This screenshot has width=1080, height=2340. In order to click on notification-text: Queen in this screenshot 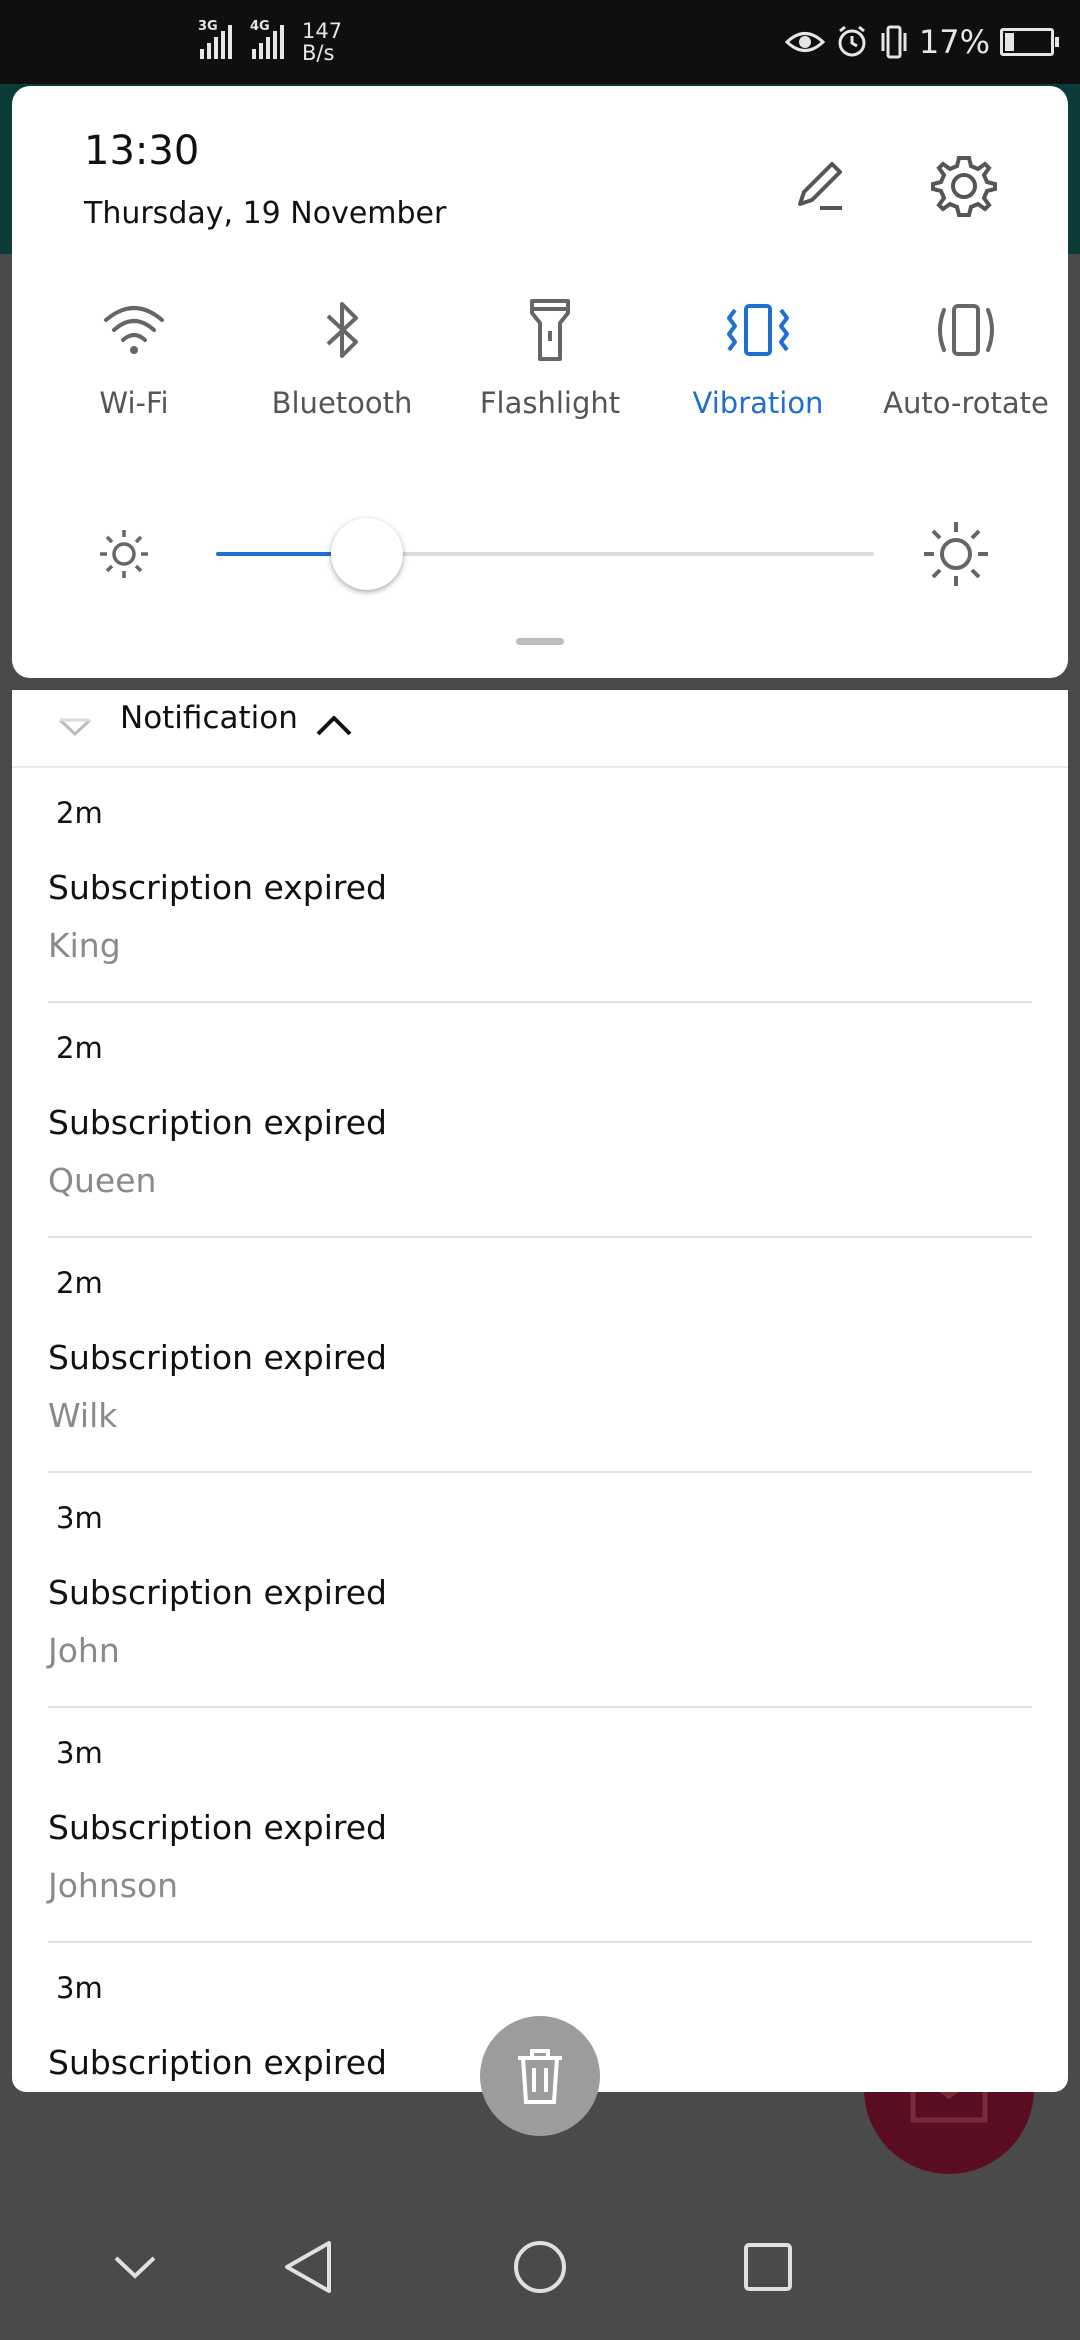, I will do `click(102, 1180)`.